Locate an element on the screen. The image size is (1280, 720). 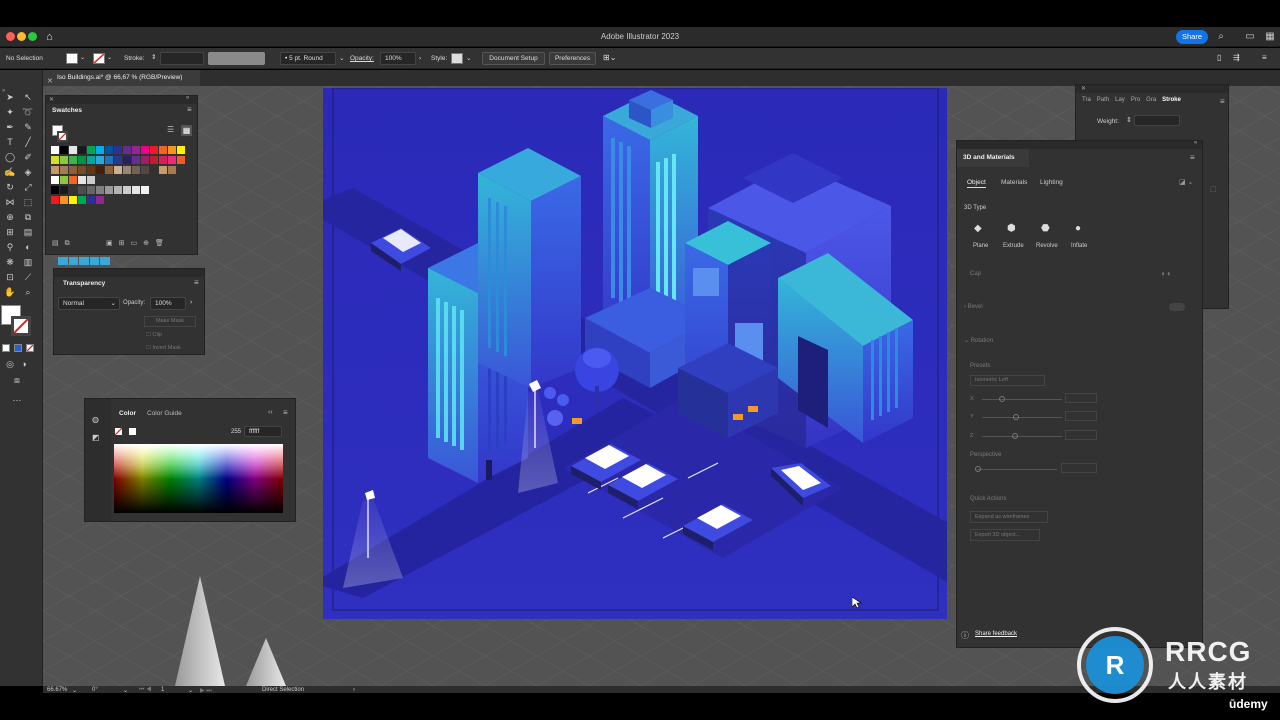
color-group-icon: ⊞ is located at coordinates (125, 243).